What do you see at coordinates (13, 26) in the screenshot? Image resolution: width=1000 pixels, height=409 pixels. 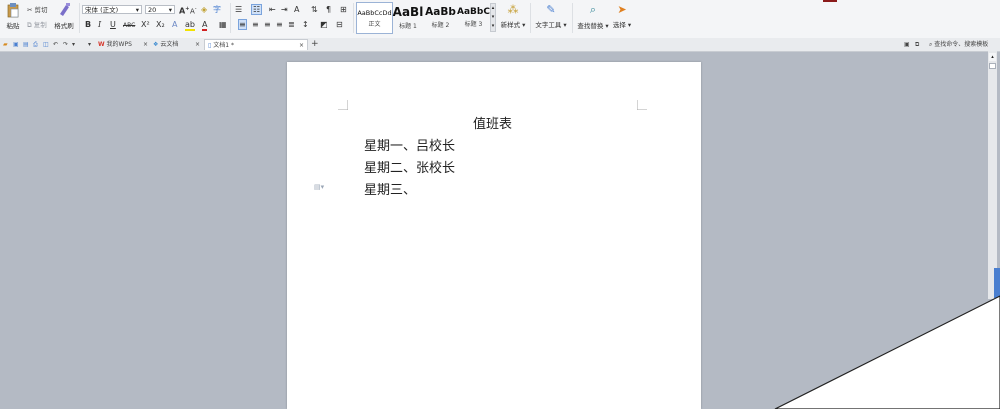 I see `paste-label: 粘贴` at bounding box center [13, 26].